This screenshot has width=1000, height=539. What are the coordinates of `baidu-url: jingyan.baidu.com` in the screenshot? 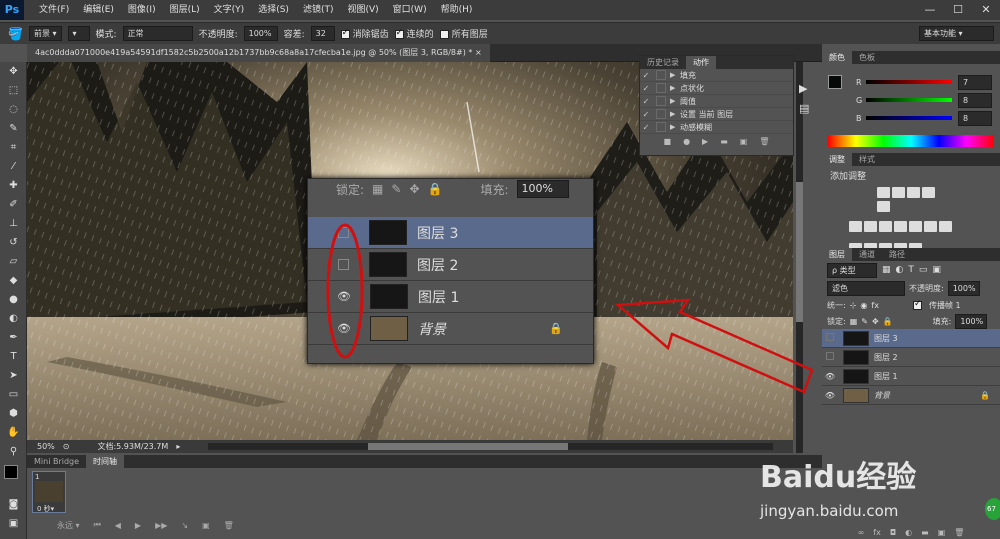 It's located at (829, 511).